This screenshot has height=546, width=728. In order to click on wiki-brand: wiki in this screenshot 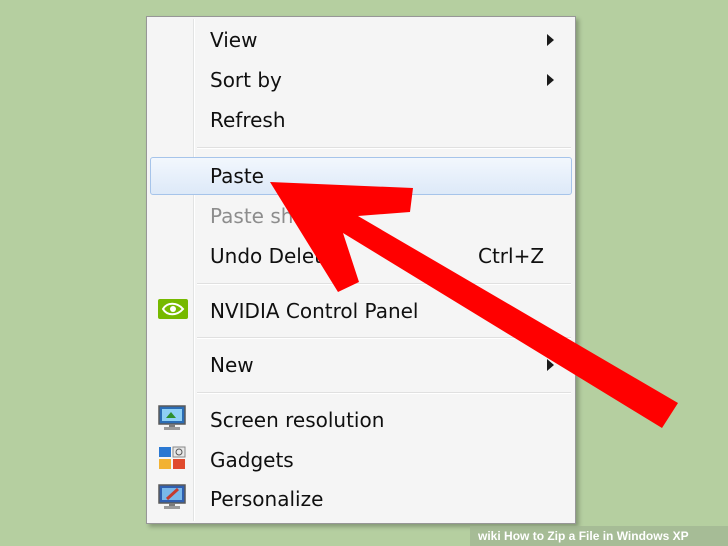, I will do `click(489, 536)`.